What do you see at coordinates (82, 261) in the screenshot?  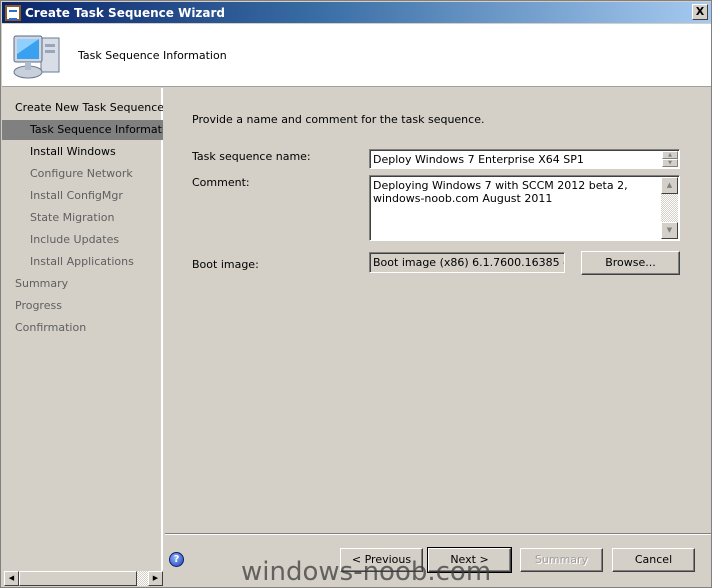 I see `nav-item-install-applications: Install Applications` at bounding box center [82, 261].